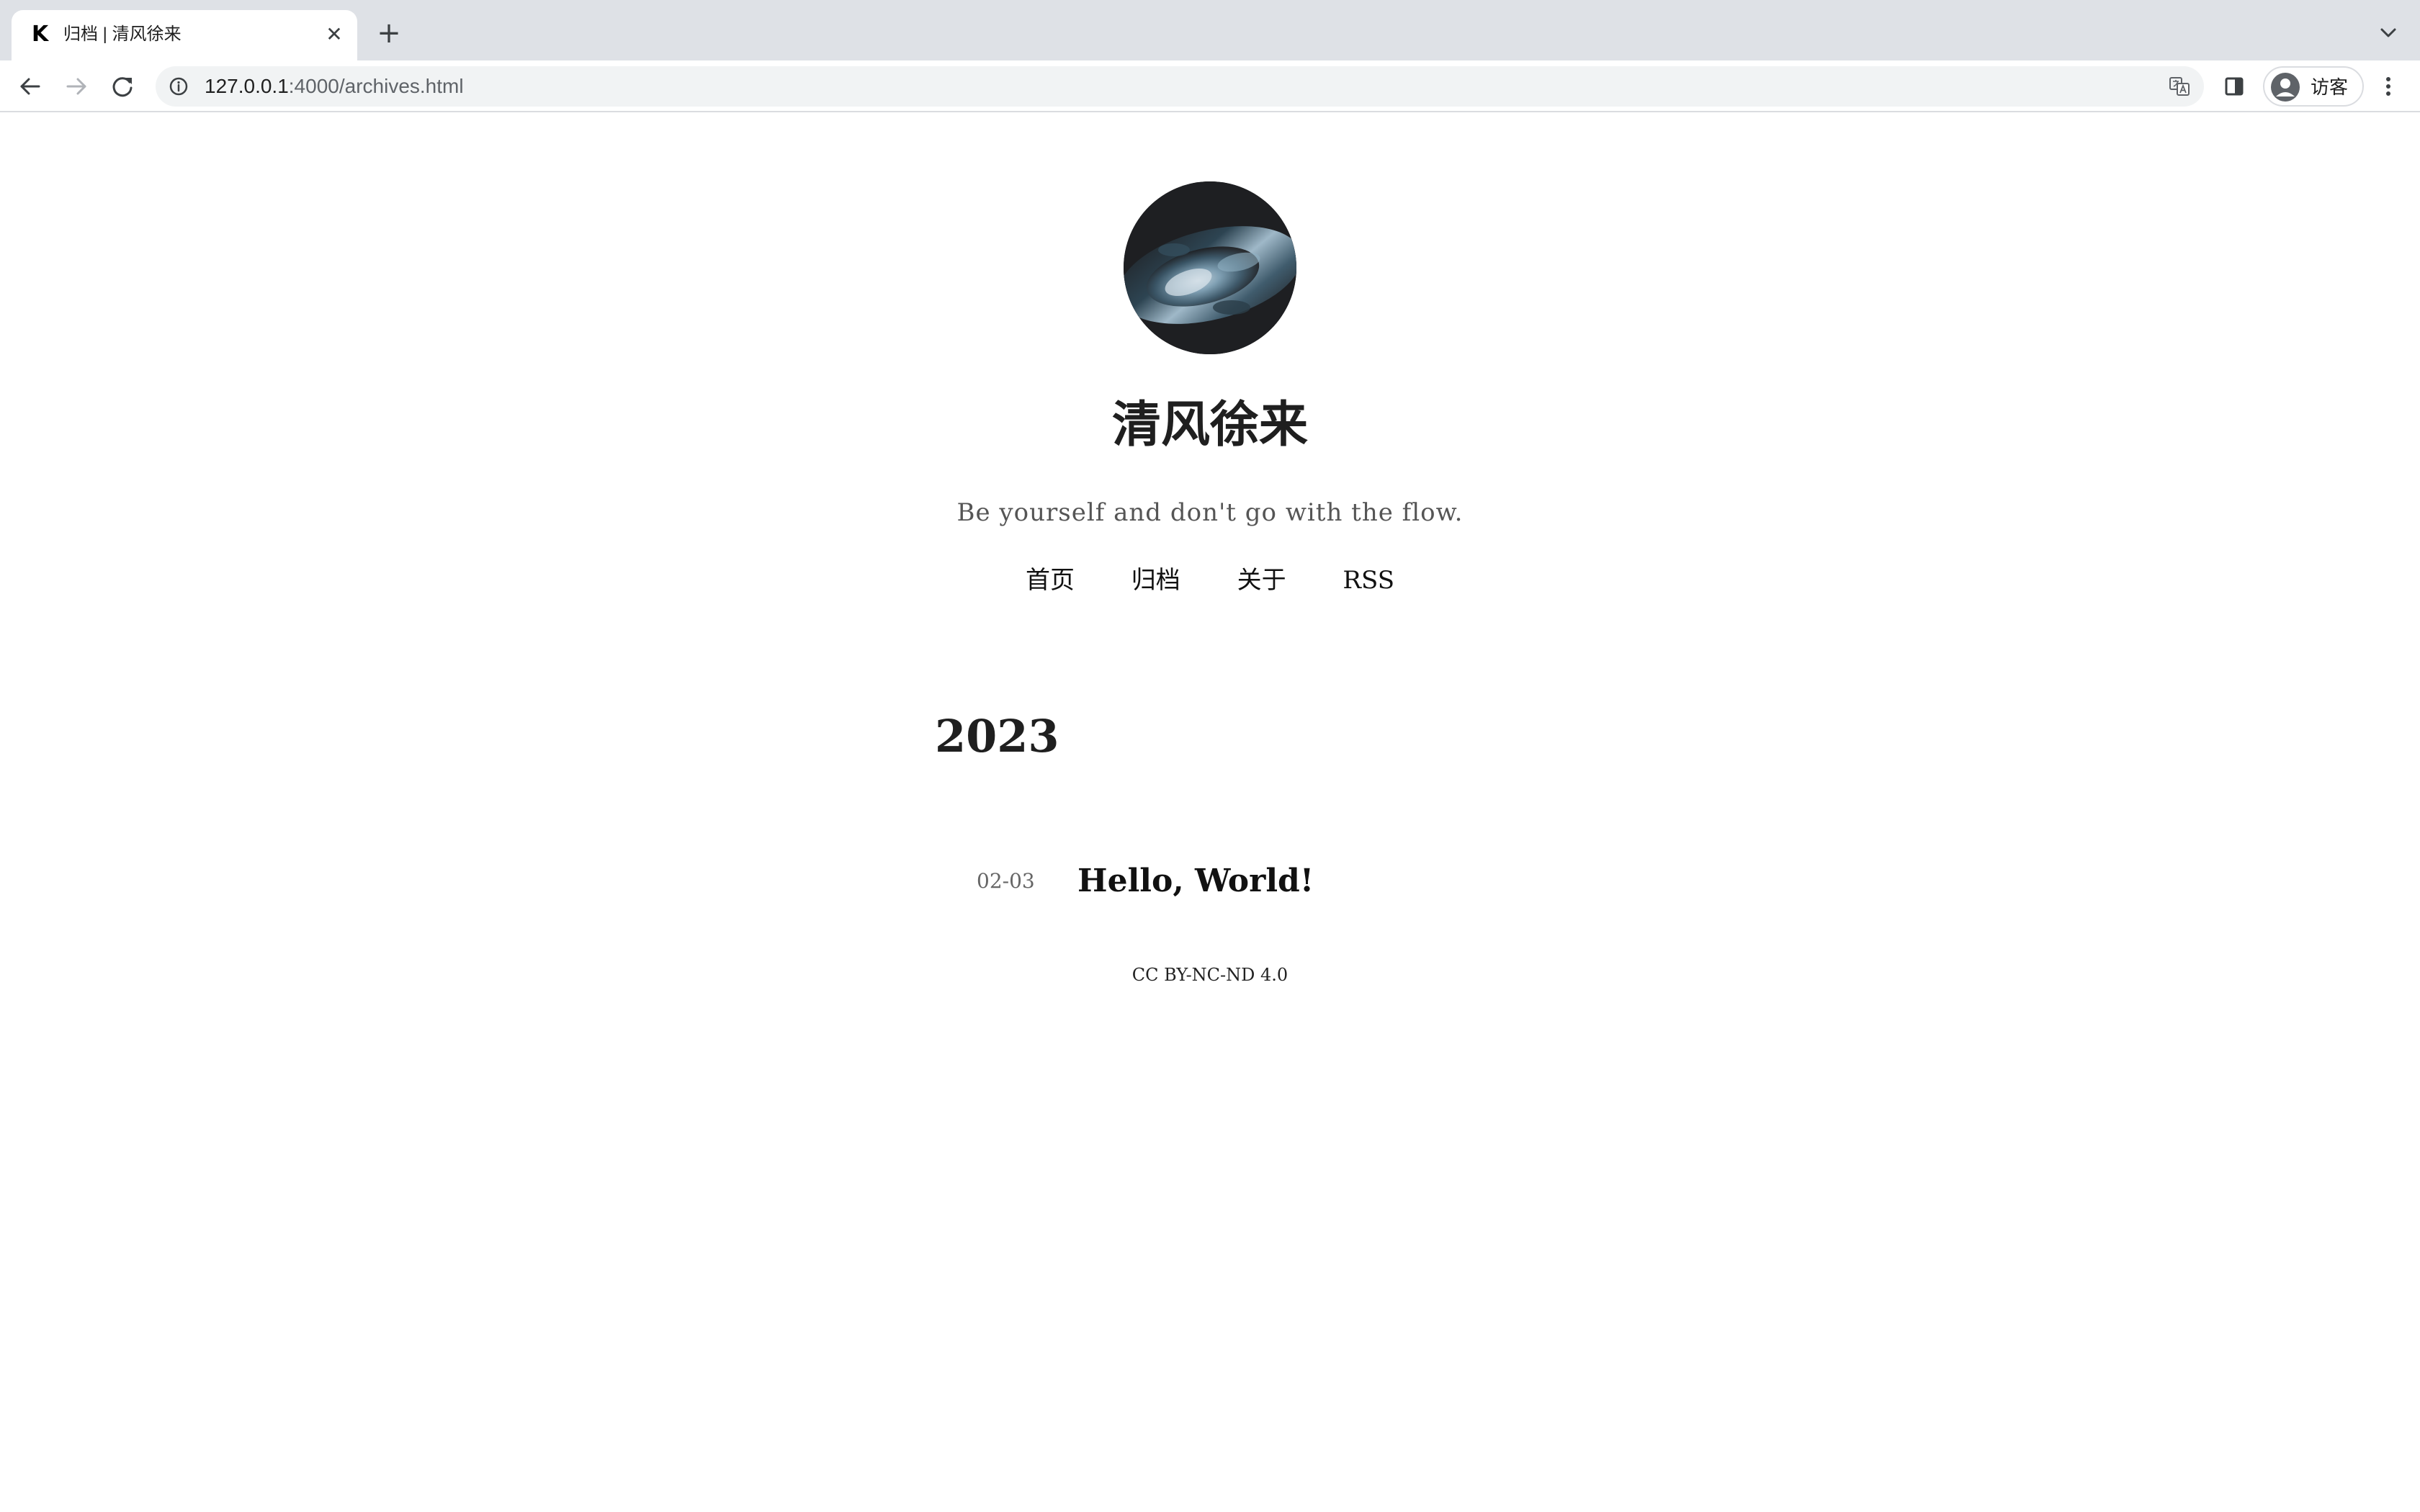 The width and height of the screenshot is (2420, 1512). I want to click on list-item: 02-03 Hello, World!, so click(1145, 888).